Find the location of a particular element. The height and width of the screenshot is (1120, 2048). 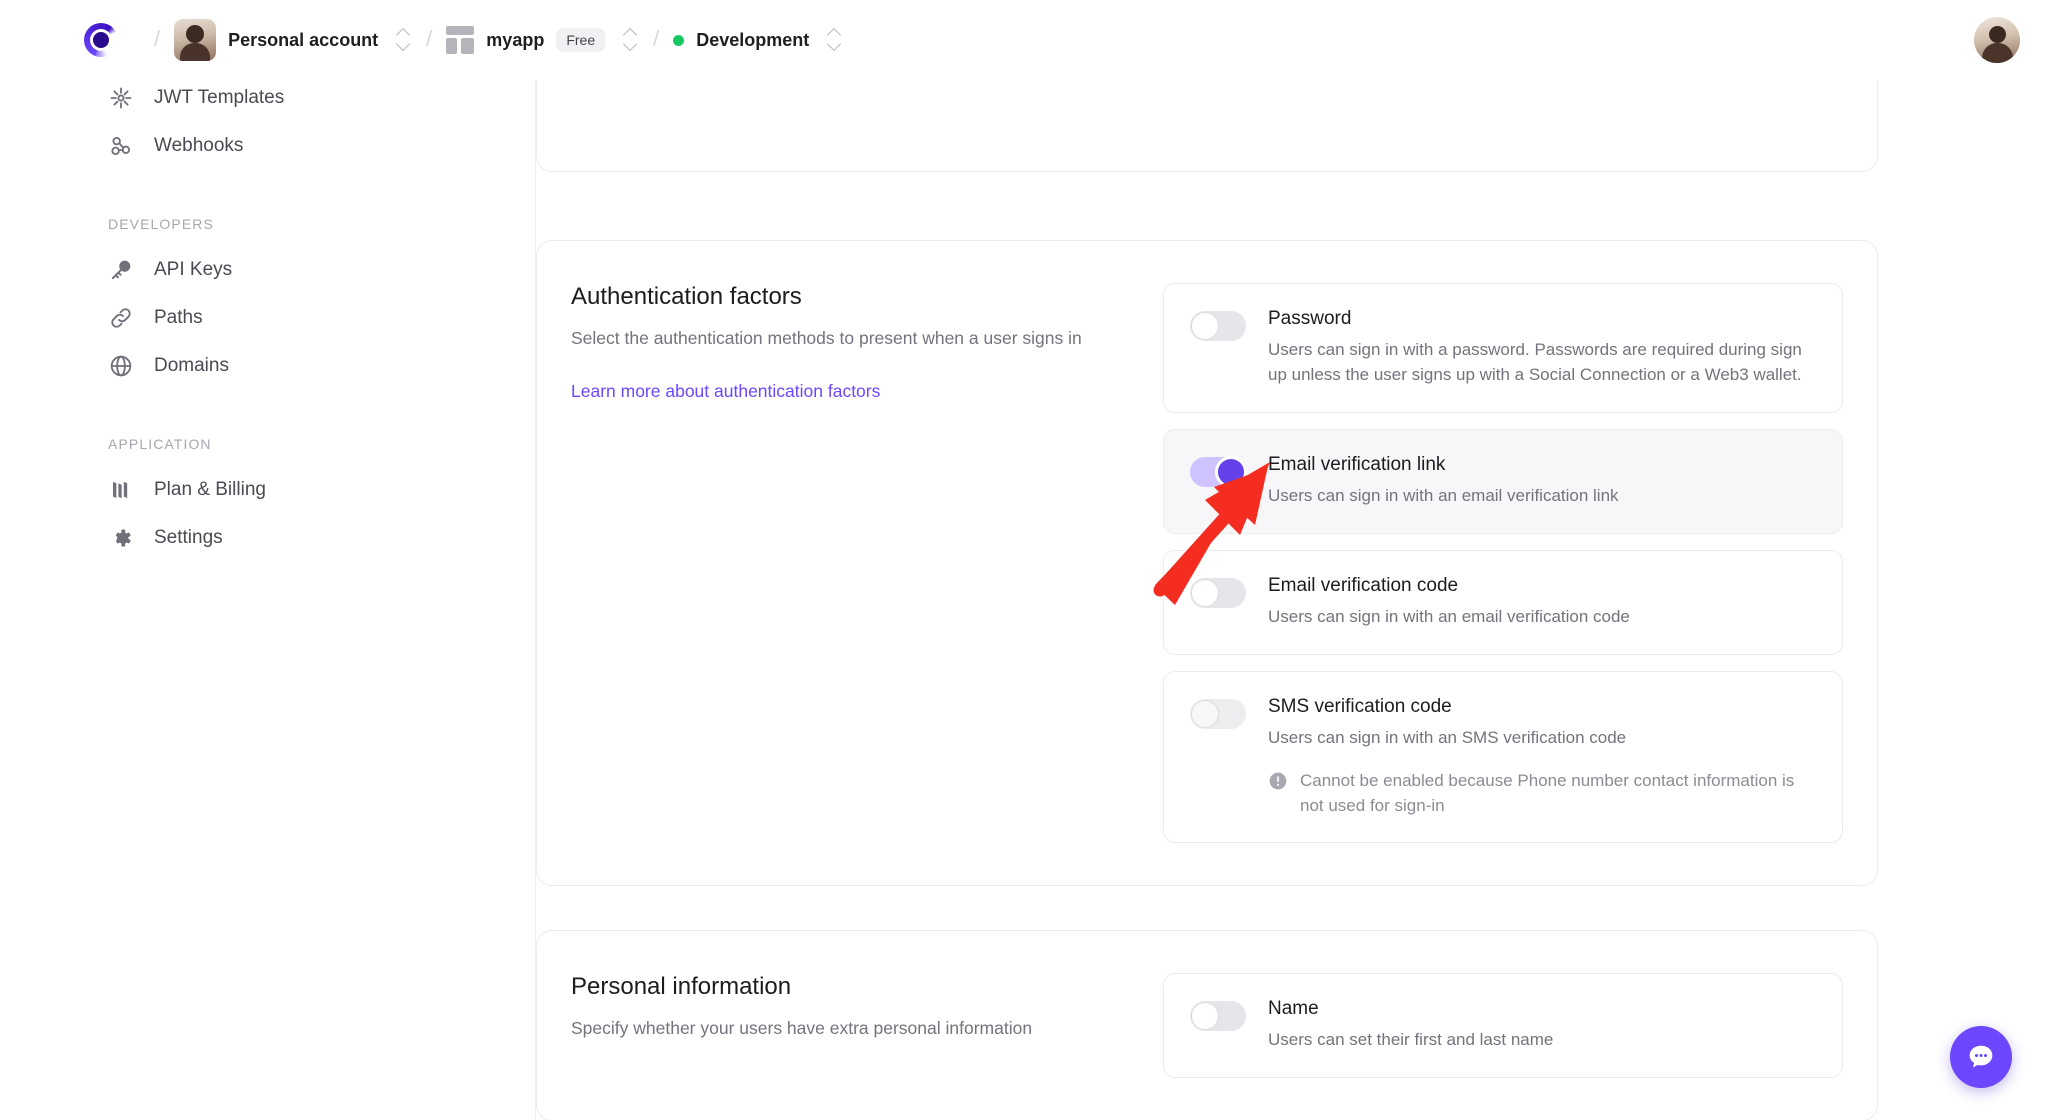

sidebar-item-label: API Keys is located at coordinates (193, 269).